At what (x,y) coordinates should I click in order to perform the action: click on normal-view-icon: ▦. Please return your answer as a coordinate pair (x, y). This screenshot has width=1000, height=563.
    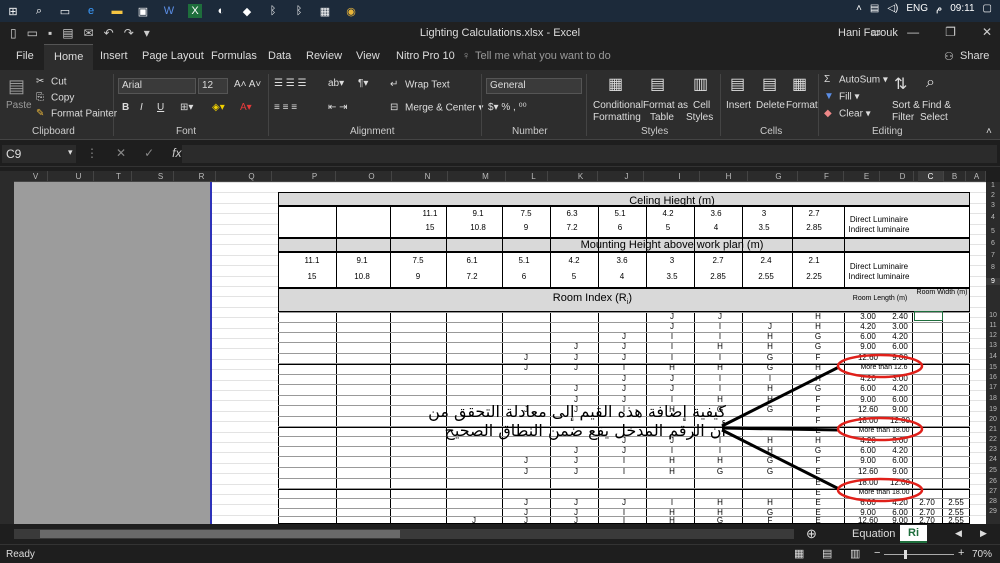
    Looking at the image, I should click on (799, 553).